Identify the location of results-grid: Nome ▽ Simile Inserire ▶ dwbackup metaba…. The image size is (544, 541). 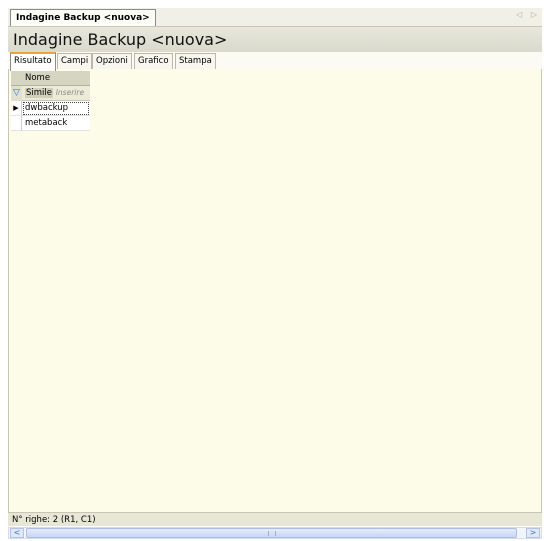
(50, 101).